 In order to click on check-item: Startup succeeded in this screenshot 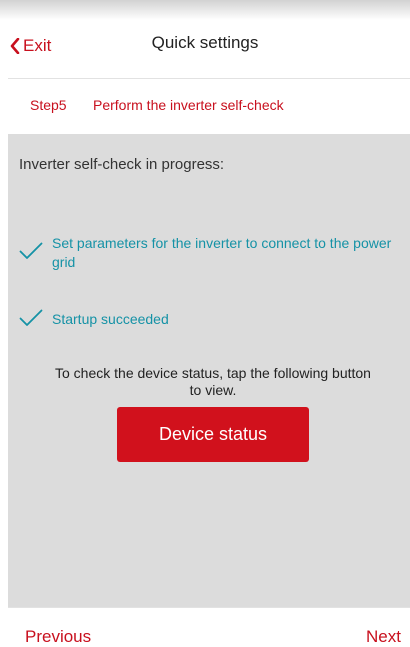, I will do `click(211, 320)`.